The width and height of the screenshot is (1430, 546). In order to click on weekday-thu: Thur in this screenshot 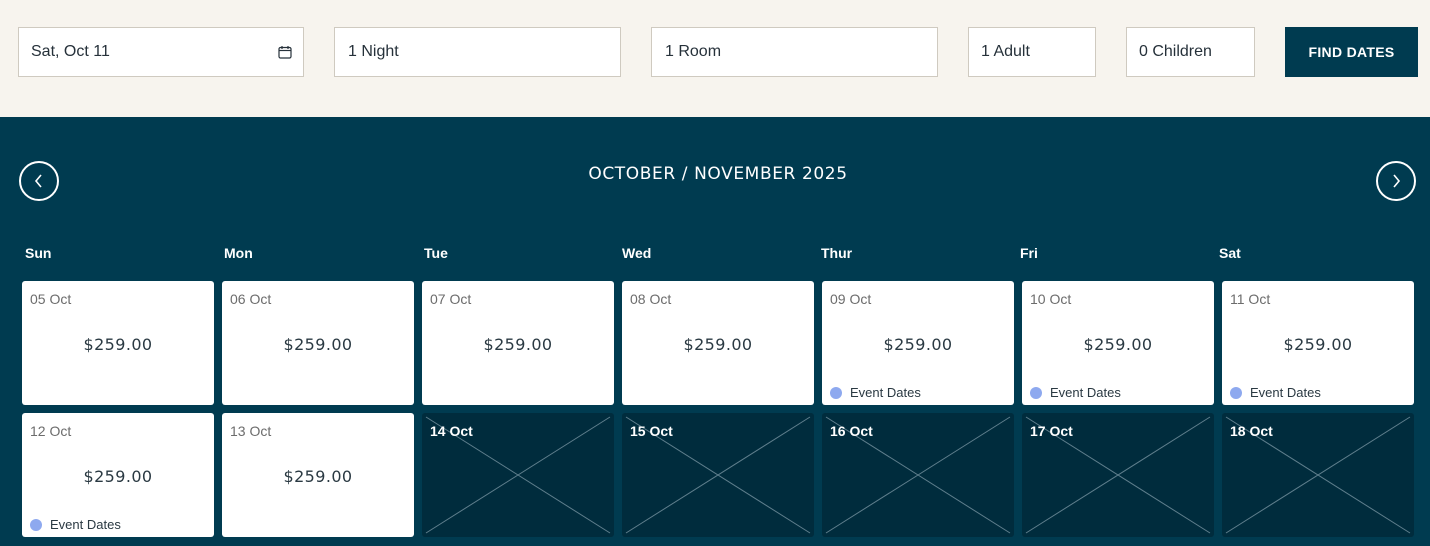, I will do `click(837, 253)`.